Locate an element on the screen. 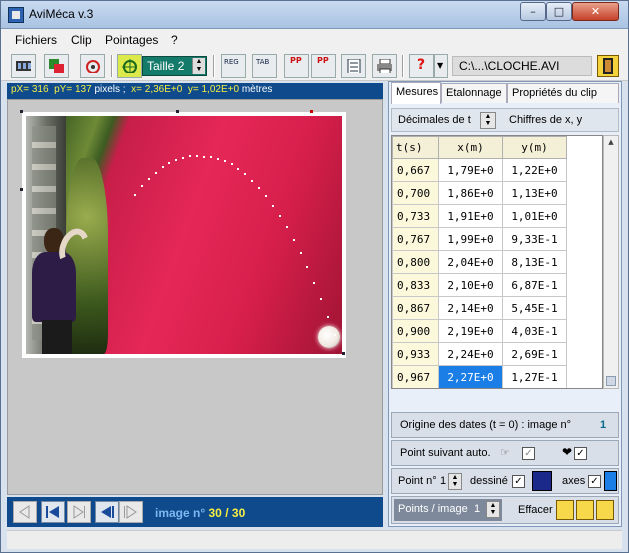  decimales-spinner: ▲ ▼ is located at coordinates (488, 120).